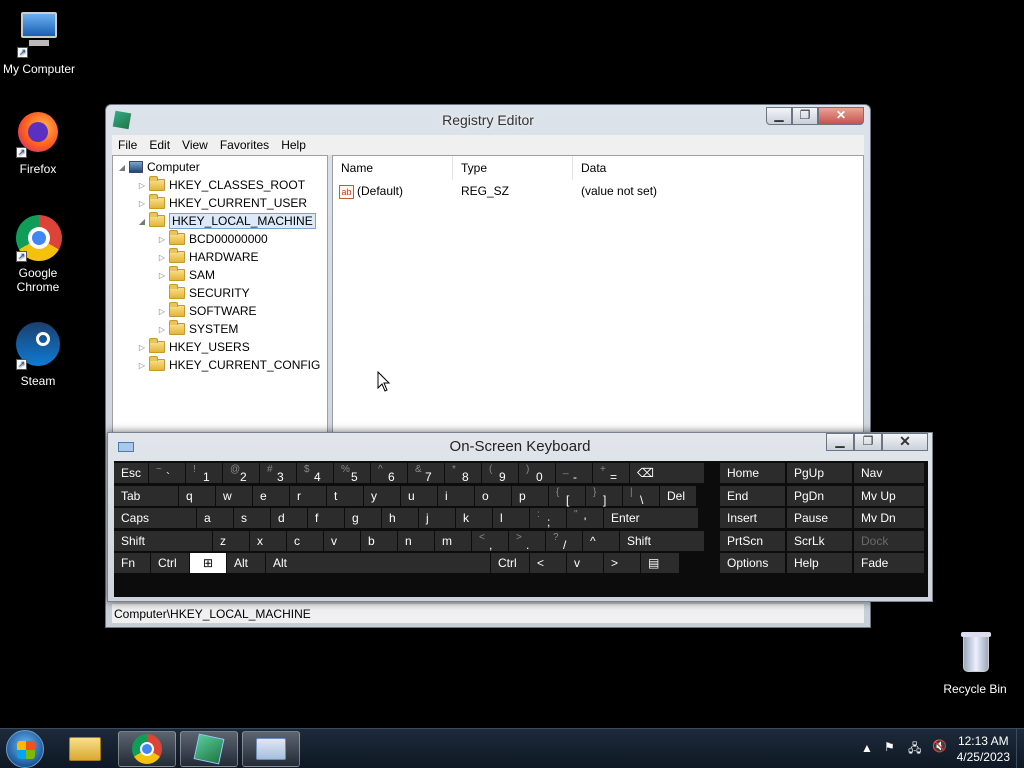 The height and width of the screenshot is (768, 1024). What do you see at coordinates (752, 563) in the screenshot?
I see `key-options: Options` at bounding box center [752, 563].